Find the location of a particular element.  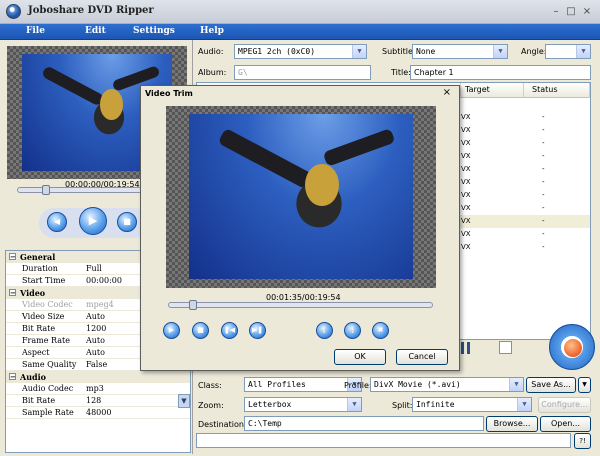

property-value: 128 is located at coordinates (94, 400).